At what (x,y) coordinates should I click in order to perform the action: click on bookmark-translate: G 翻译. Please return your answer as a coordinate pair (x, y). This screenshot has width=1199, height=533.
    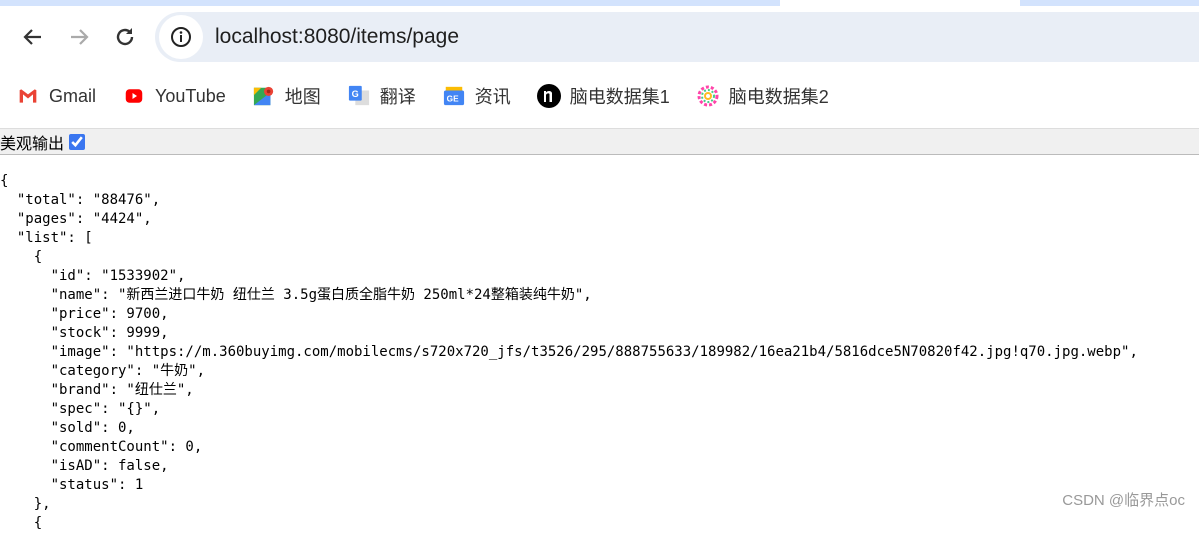
    Looking at the image, I should click on (381, 96).